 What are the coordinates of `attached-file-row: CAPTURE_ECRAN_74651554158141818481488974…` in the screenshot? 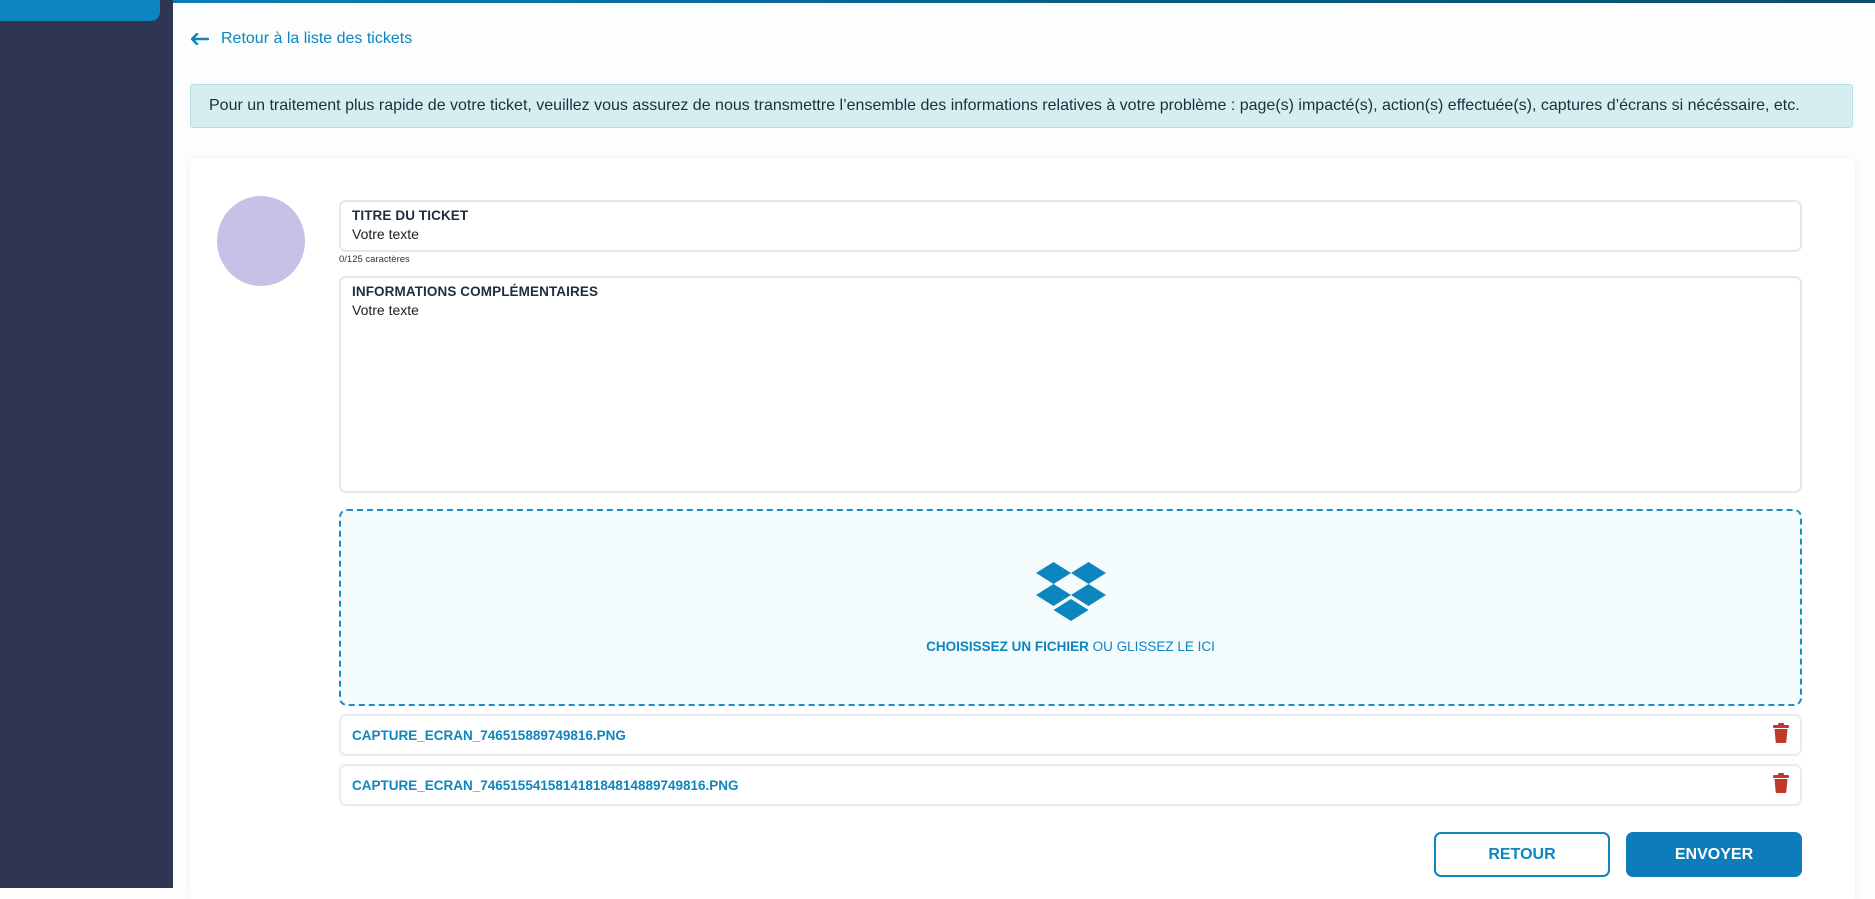 It's located at (1070, 785).